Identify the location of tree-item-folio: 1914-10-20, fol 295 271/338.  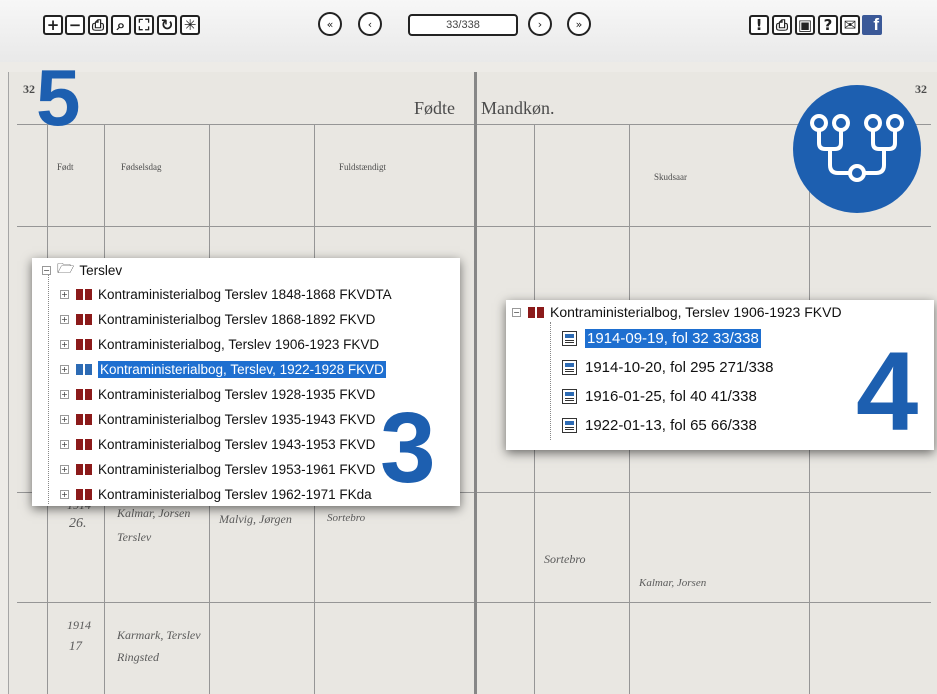
(668, 367).